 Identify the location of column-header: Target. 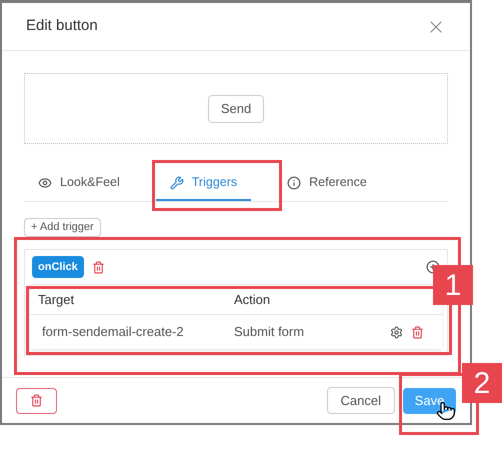
(57, 299).